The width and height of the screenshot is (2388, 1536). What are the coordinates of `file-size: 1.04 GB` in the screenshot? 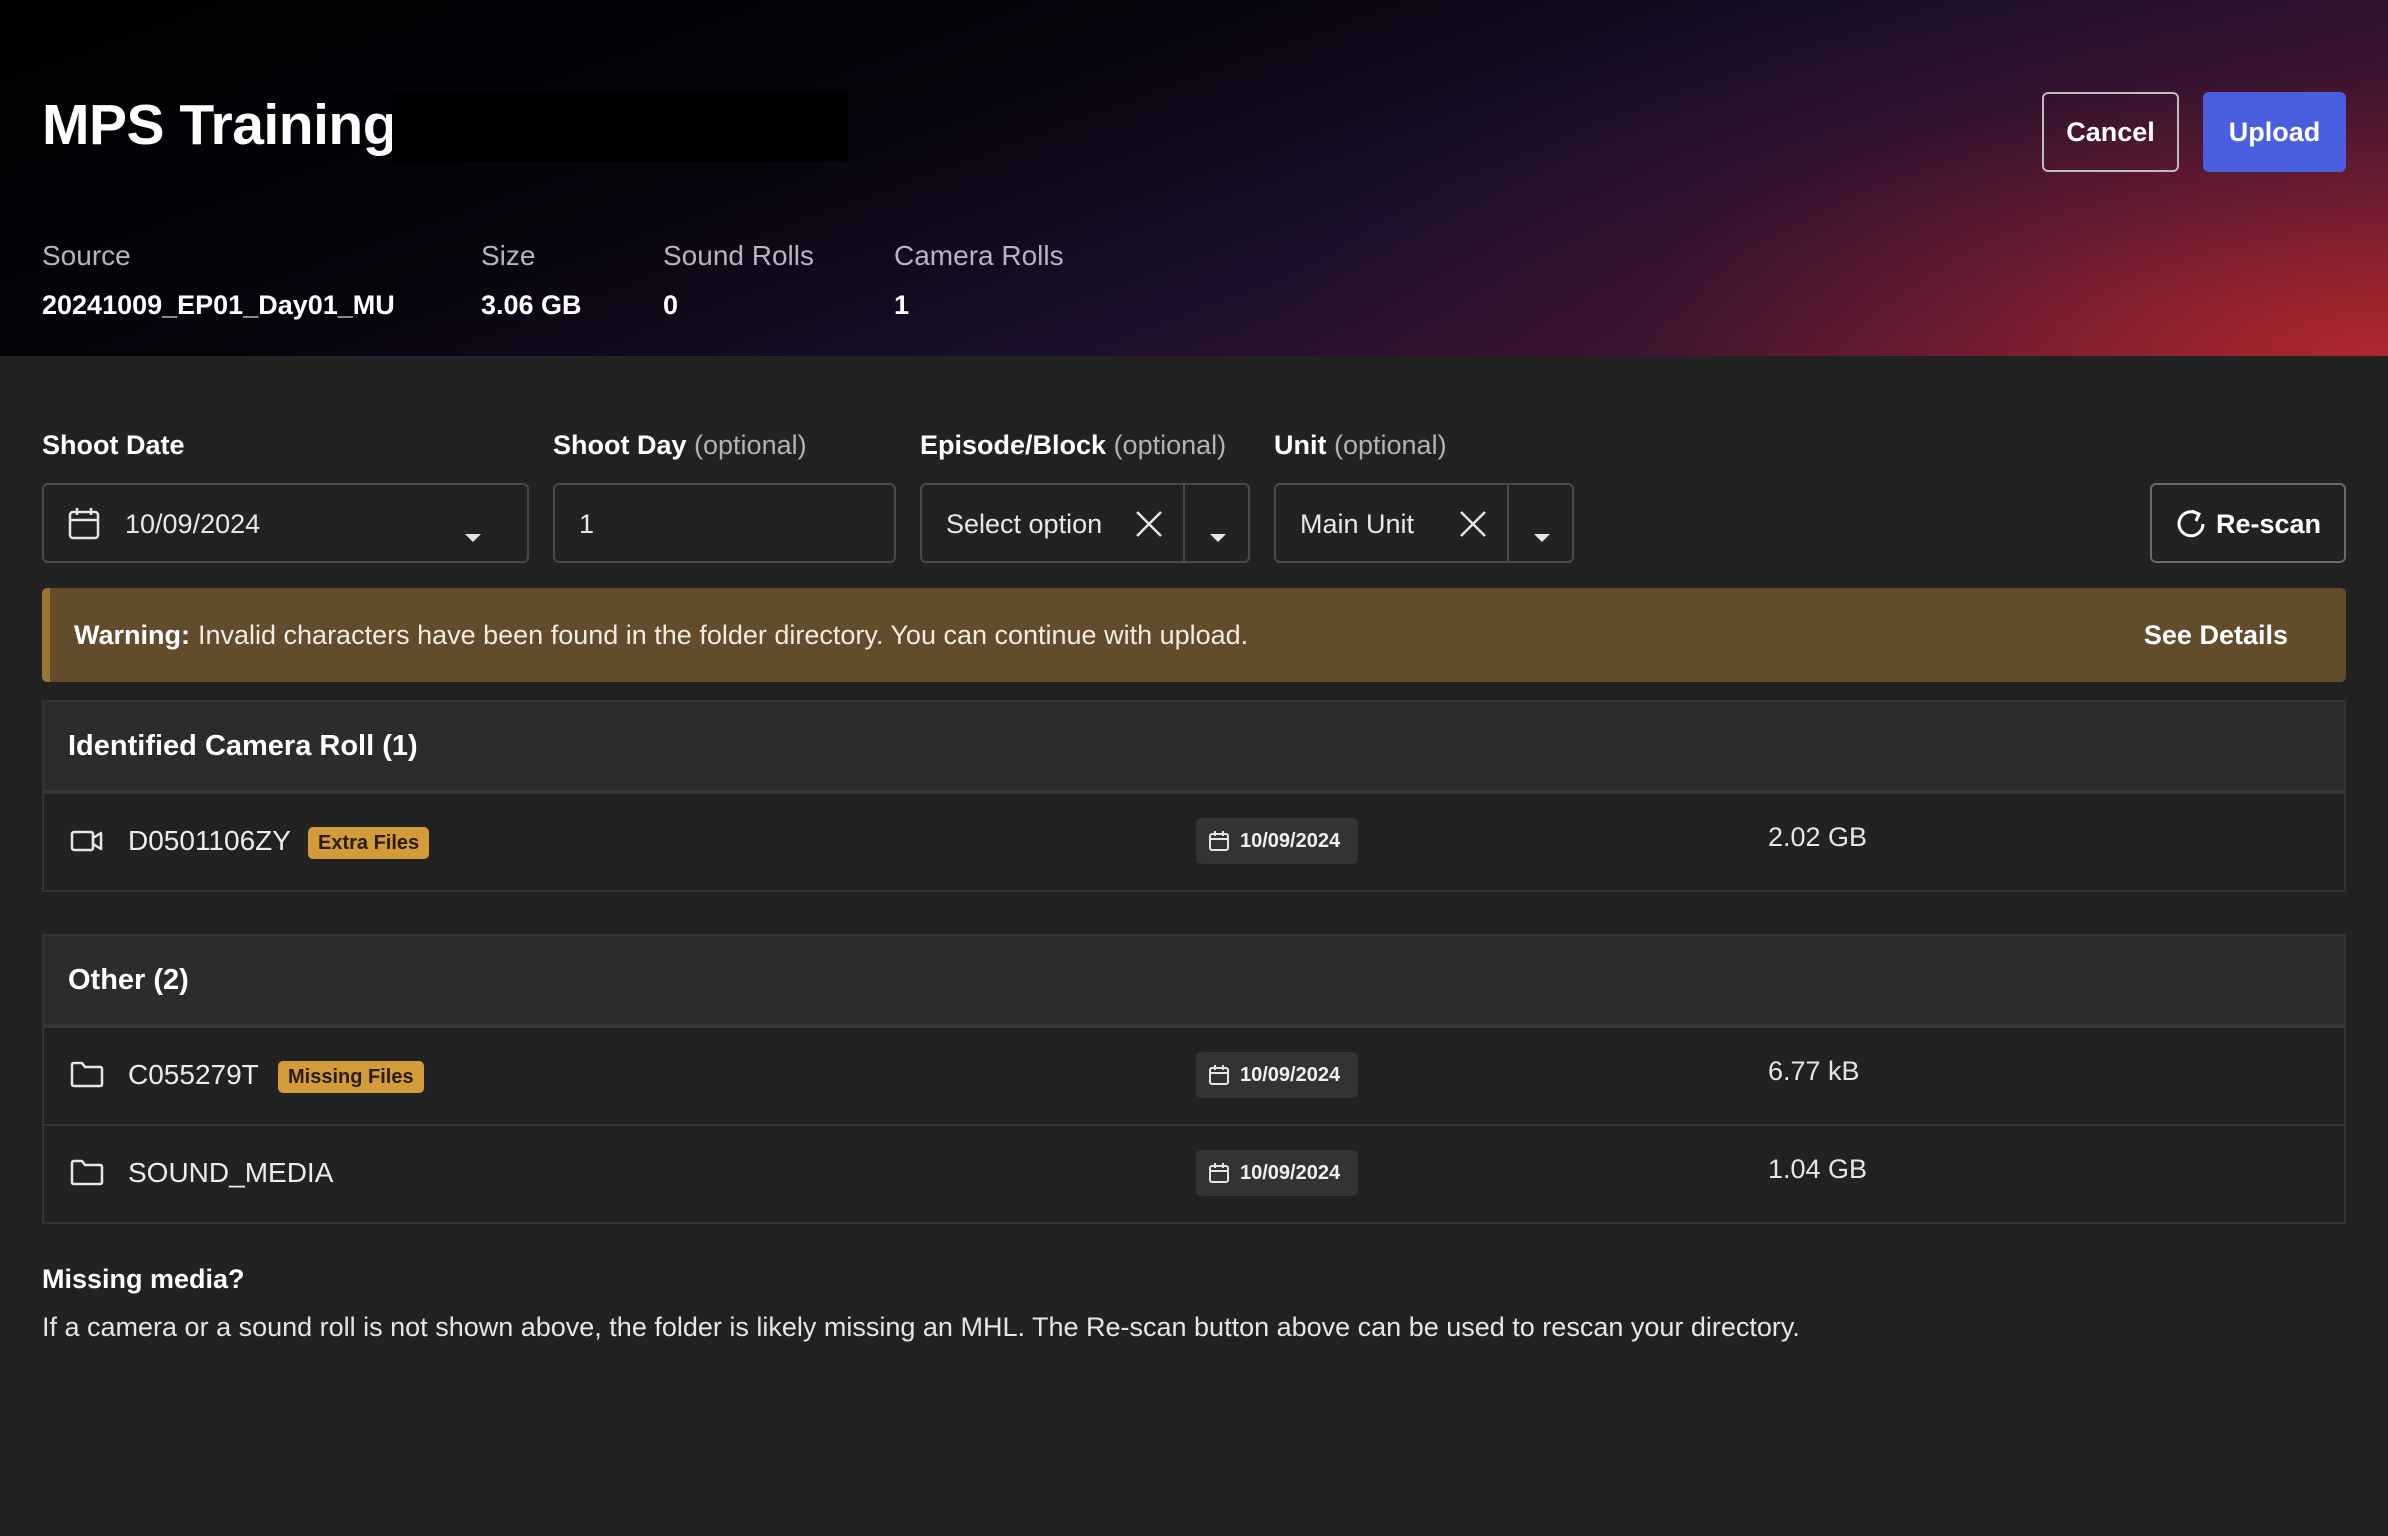 It's located at (1818, 1169).